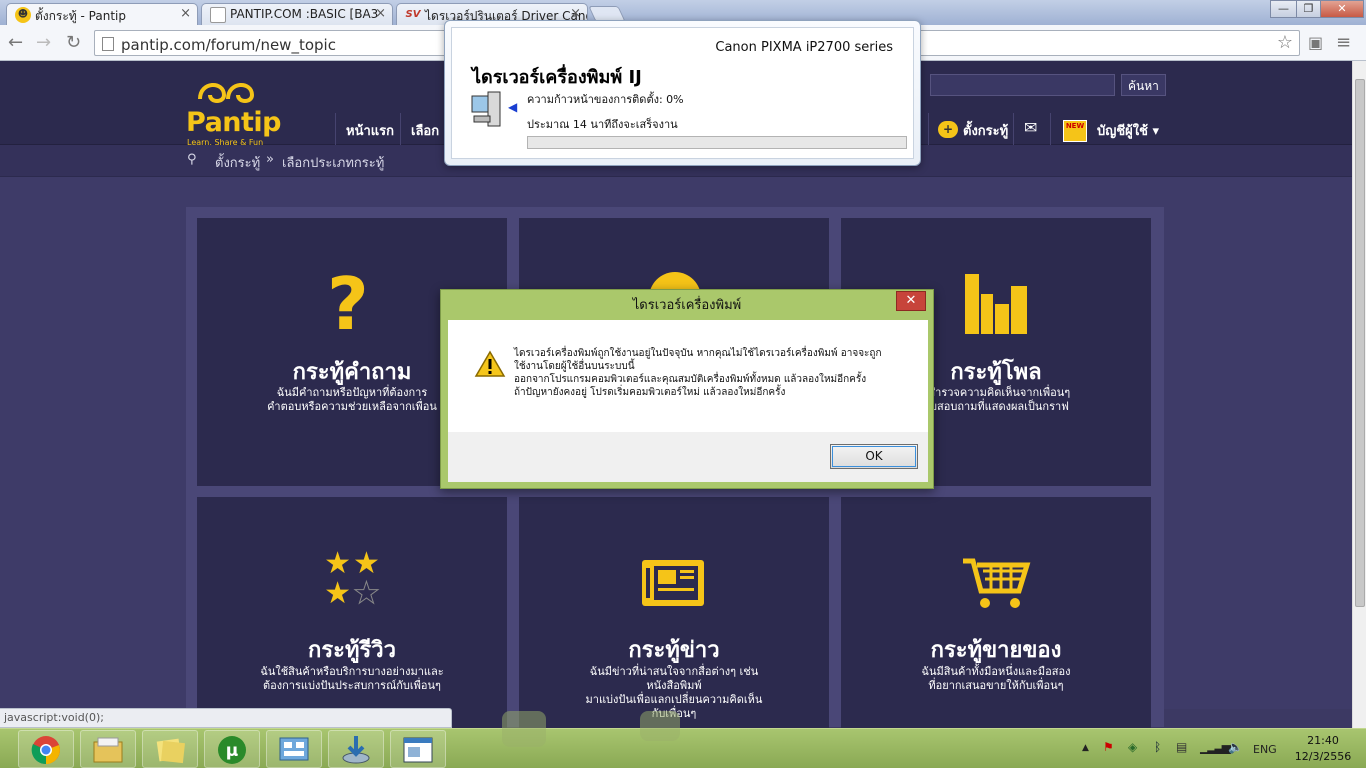 Image resolution: width=1366 pixels, height=768 pixels. What do you see at coordinates (674, 650) in the screenshot?
I see `card-title: กระทู้ข่าว` at bounding box center [674, 650].